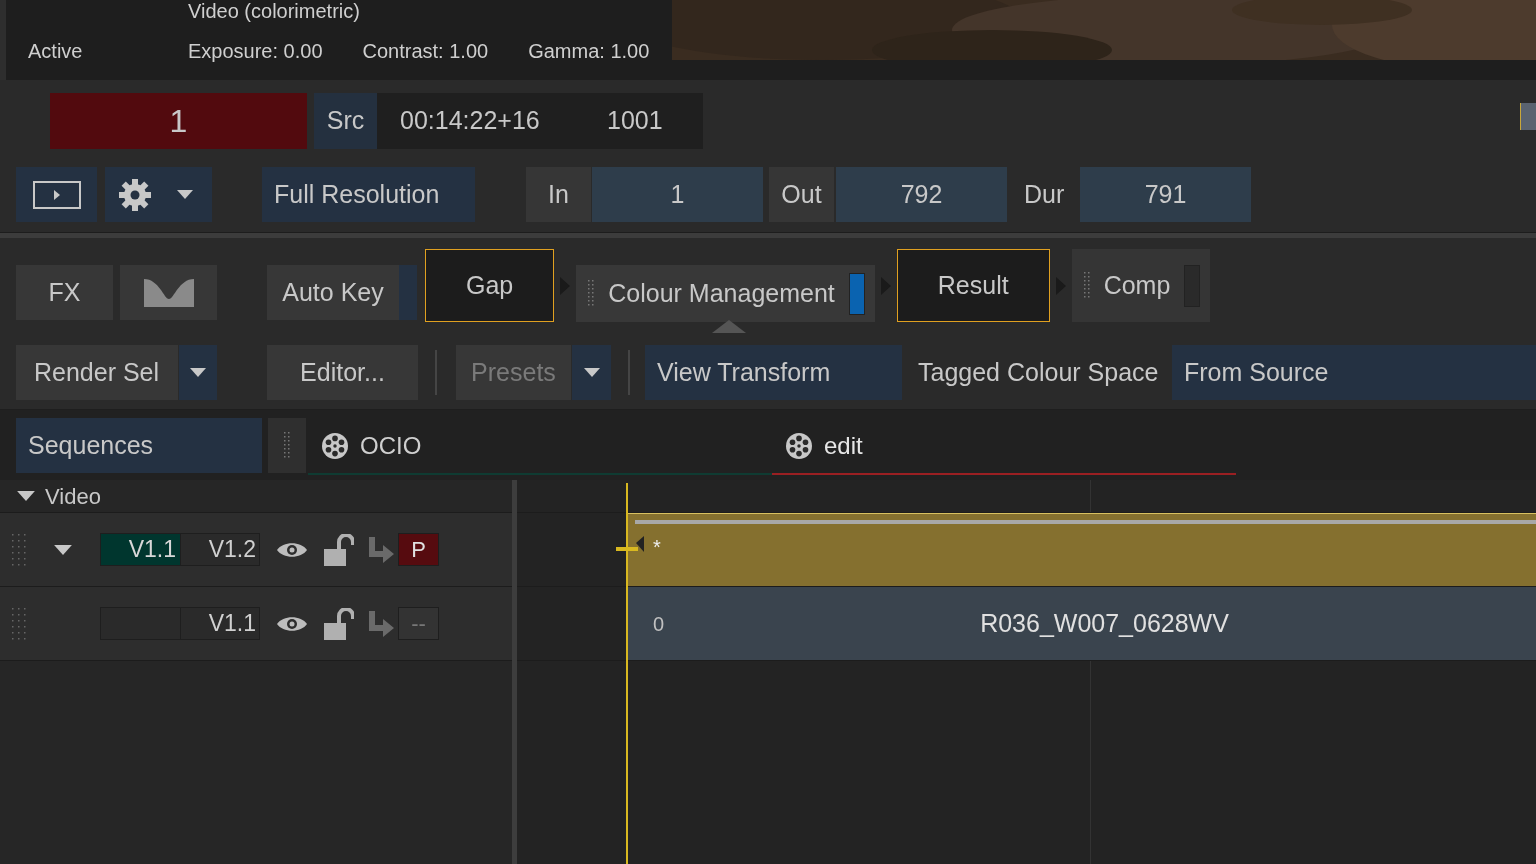 The image size is (1536, 864). I want to click on gap-clip: *, so click(1081, 549).